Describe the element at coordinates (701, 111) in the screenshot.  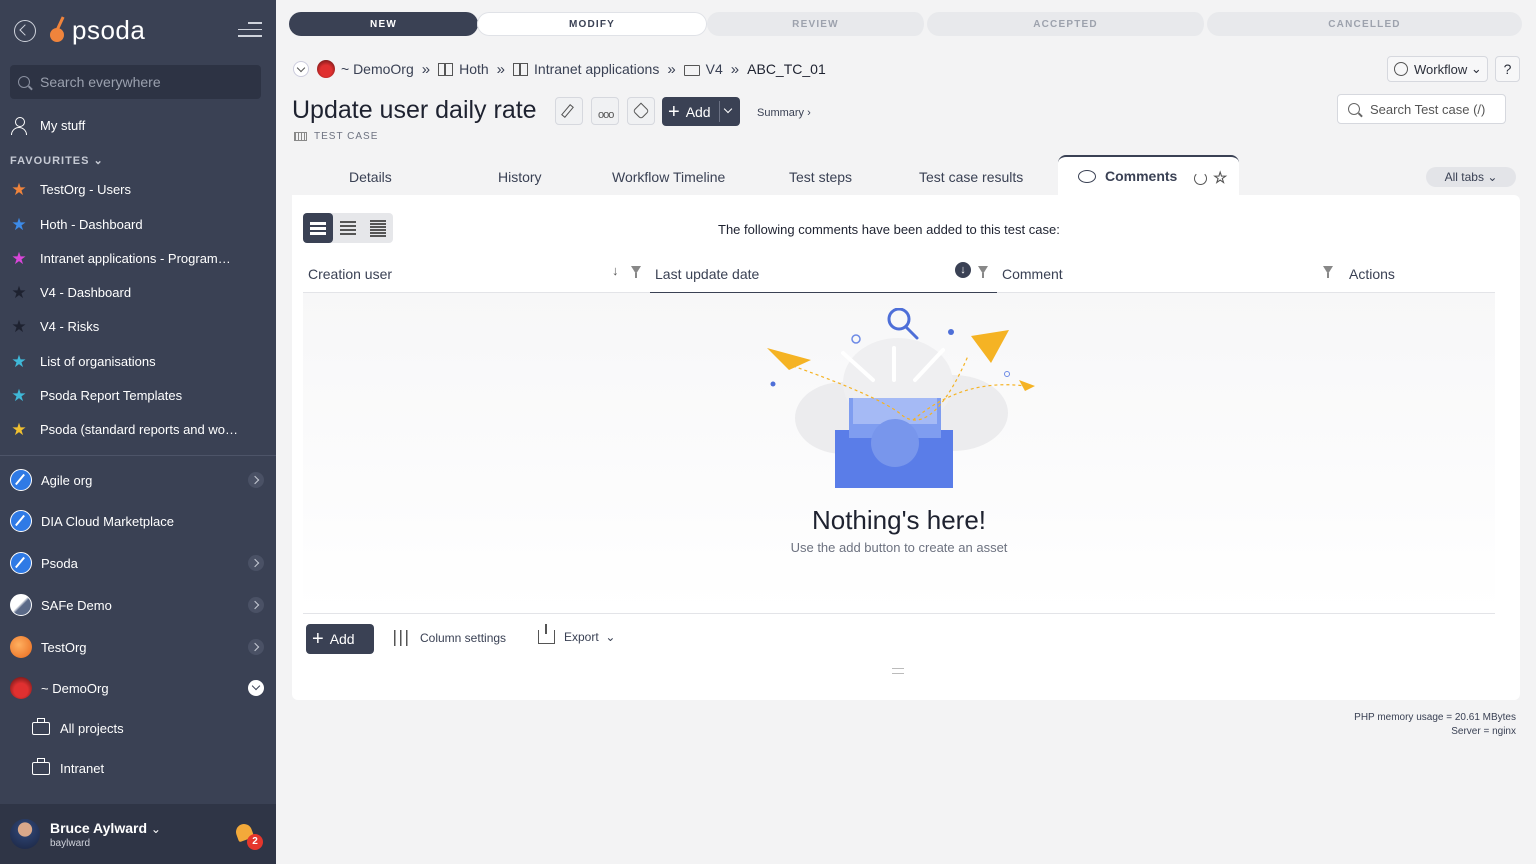
I see `add-button: + Add` at that location.